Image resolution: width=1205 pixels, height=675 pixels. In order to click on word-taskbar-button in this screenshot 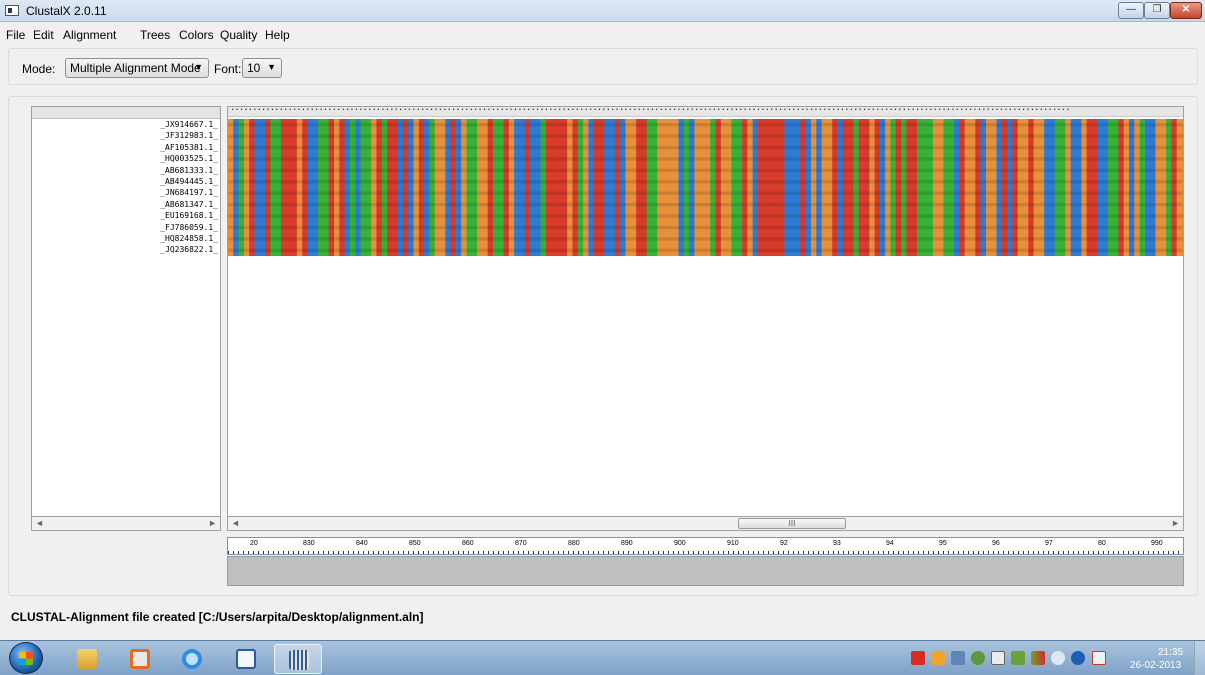, I will do `click(246, 659)`.